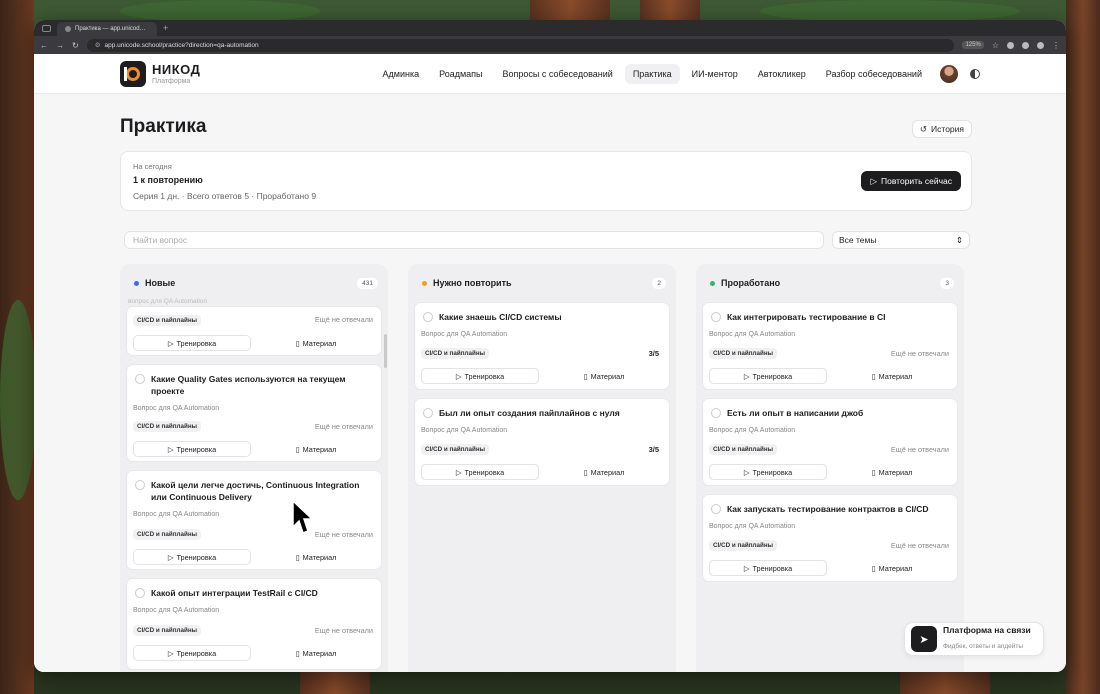 Image resolution: width=1100 pixels, height=694 pixels. I want to click on zoom-badge: 125%, so click(973, 45).